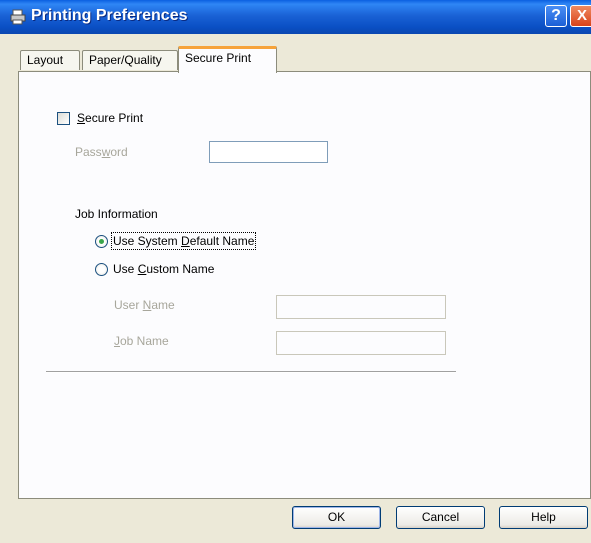  What do you see at coordinates (361, 307) in the screenshot?
I see `user-name-field` at bounding box center [361, 307].